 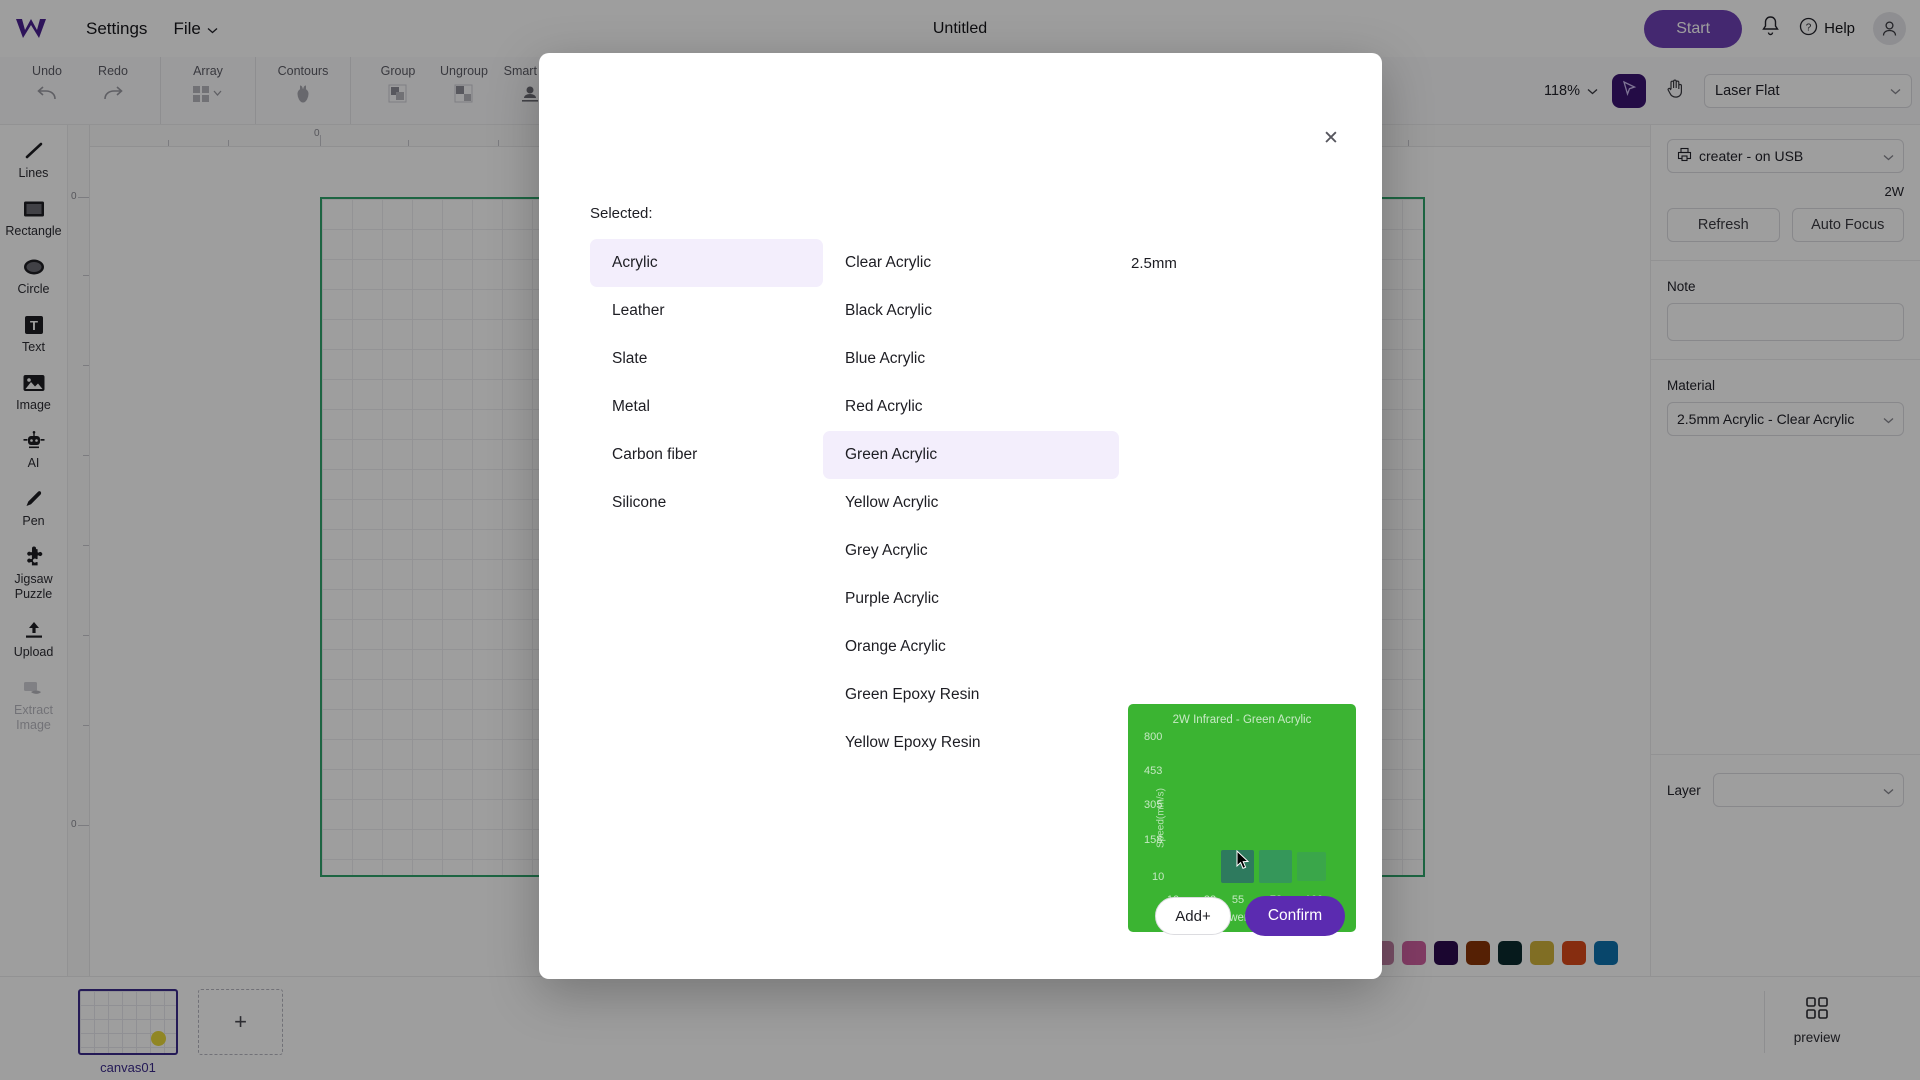 What do you see at coordinates (706, 503) in the screenshot?
I see `category-option-5: Silicone` at bounding box center [706, 503].